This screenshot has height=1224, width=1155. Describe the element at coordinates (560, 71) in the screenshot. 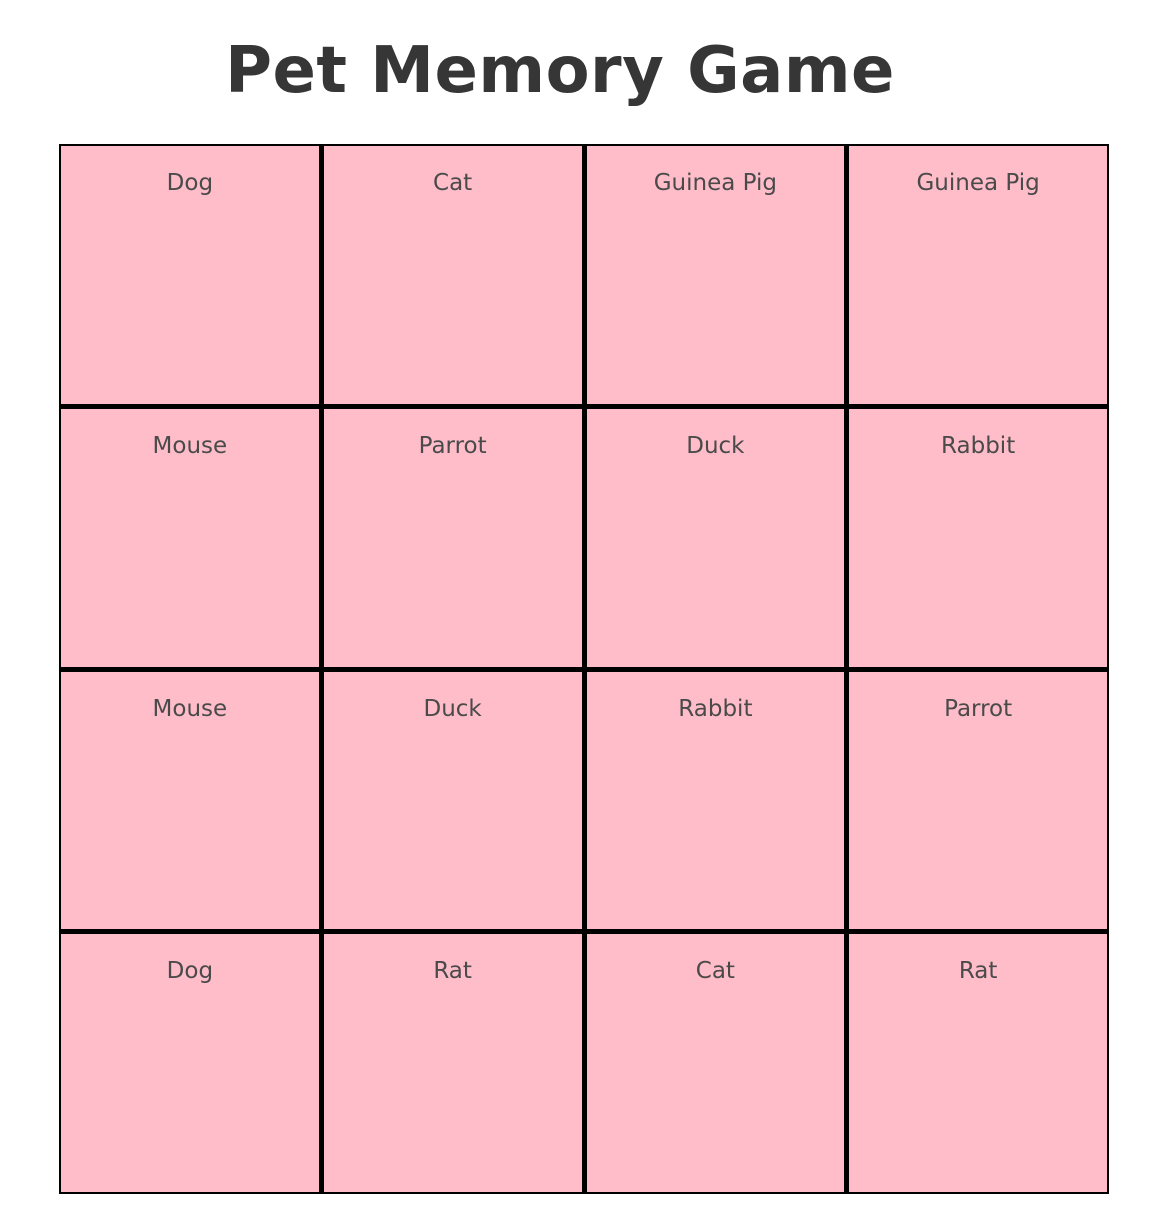

I see `page-title: Pet Memory Game` at that location.